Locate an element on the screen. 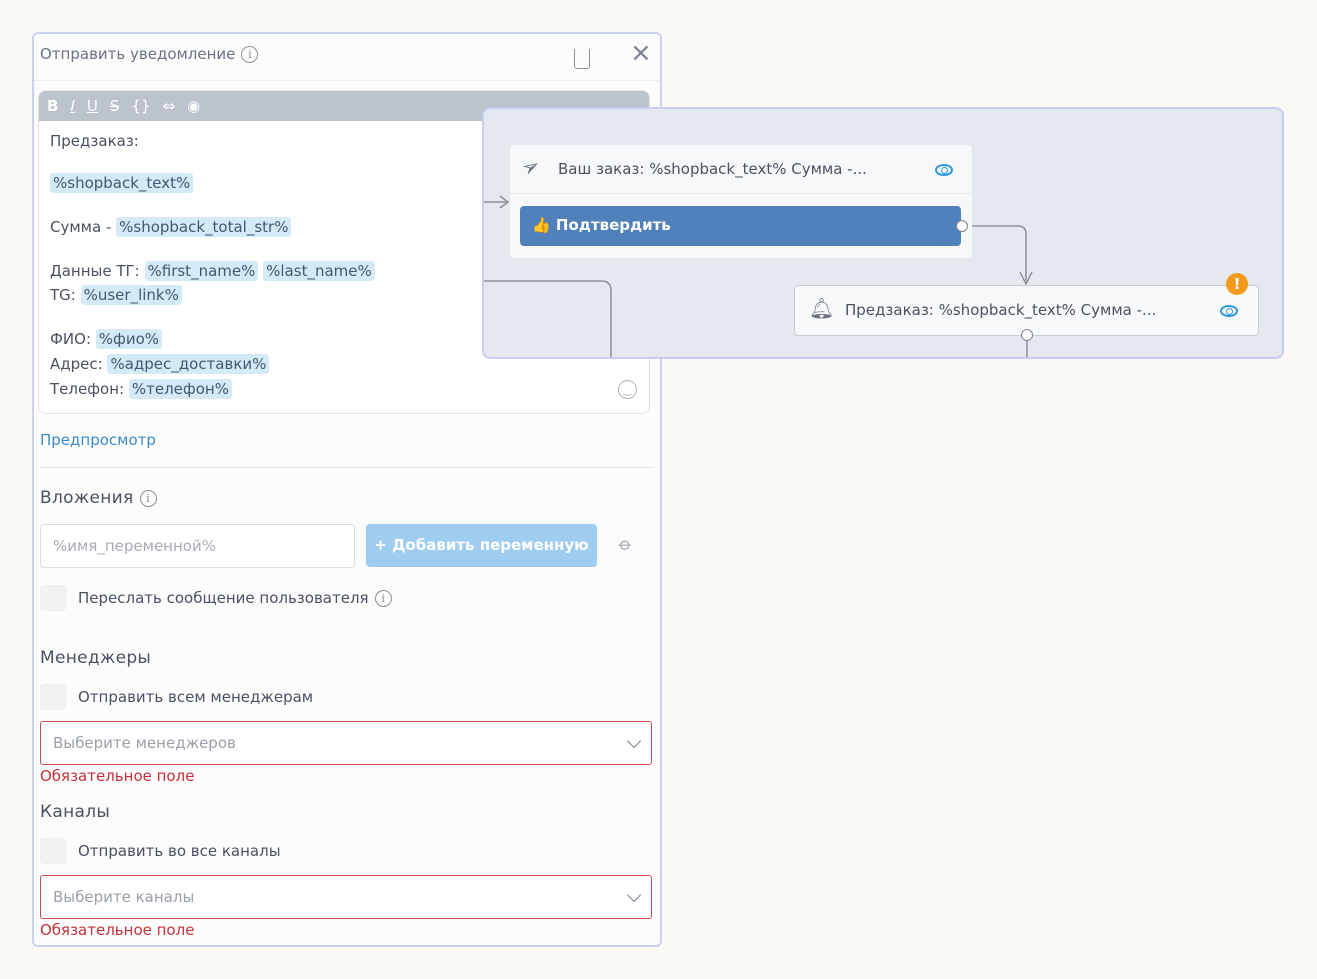 This screenshot has height=979, width=1317. variable-chip: %адрес_доставки% is located at coordinates (188, 364).